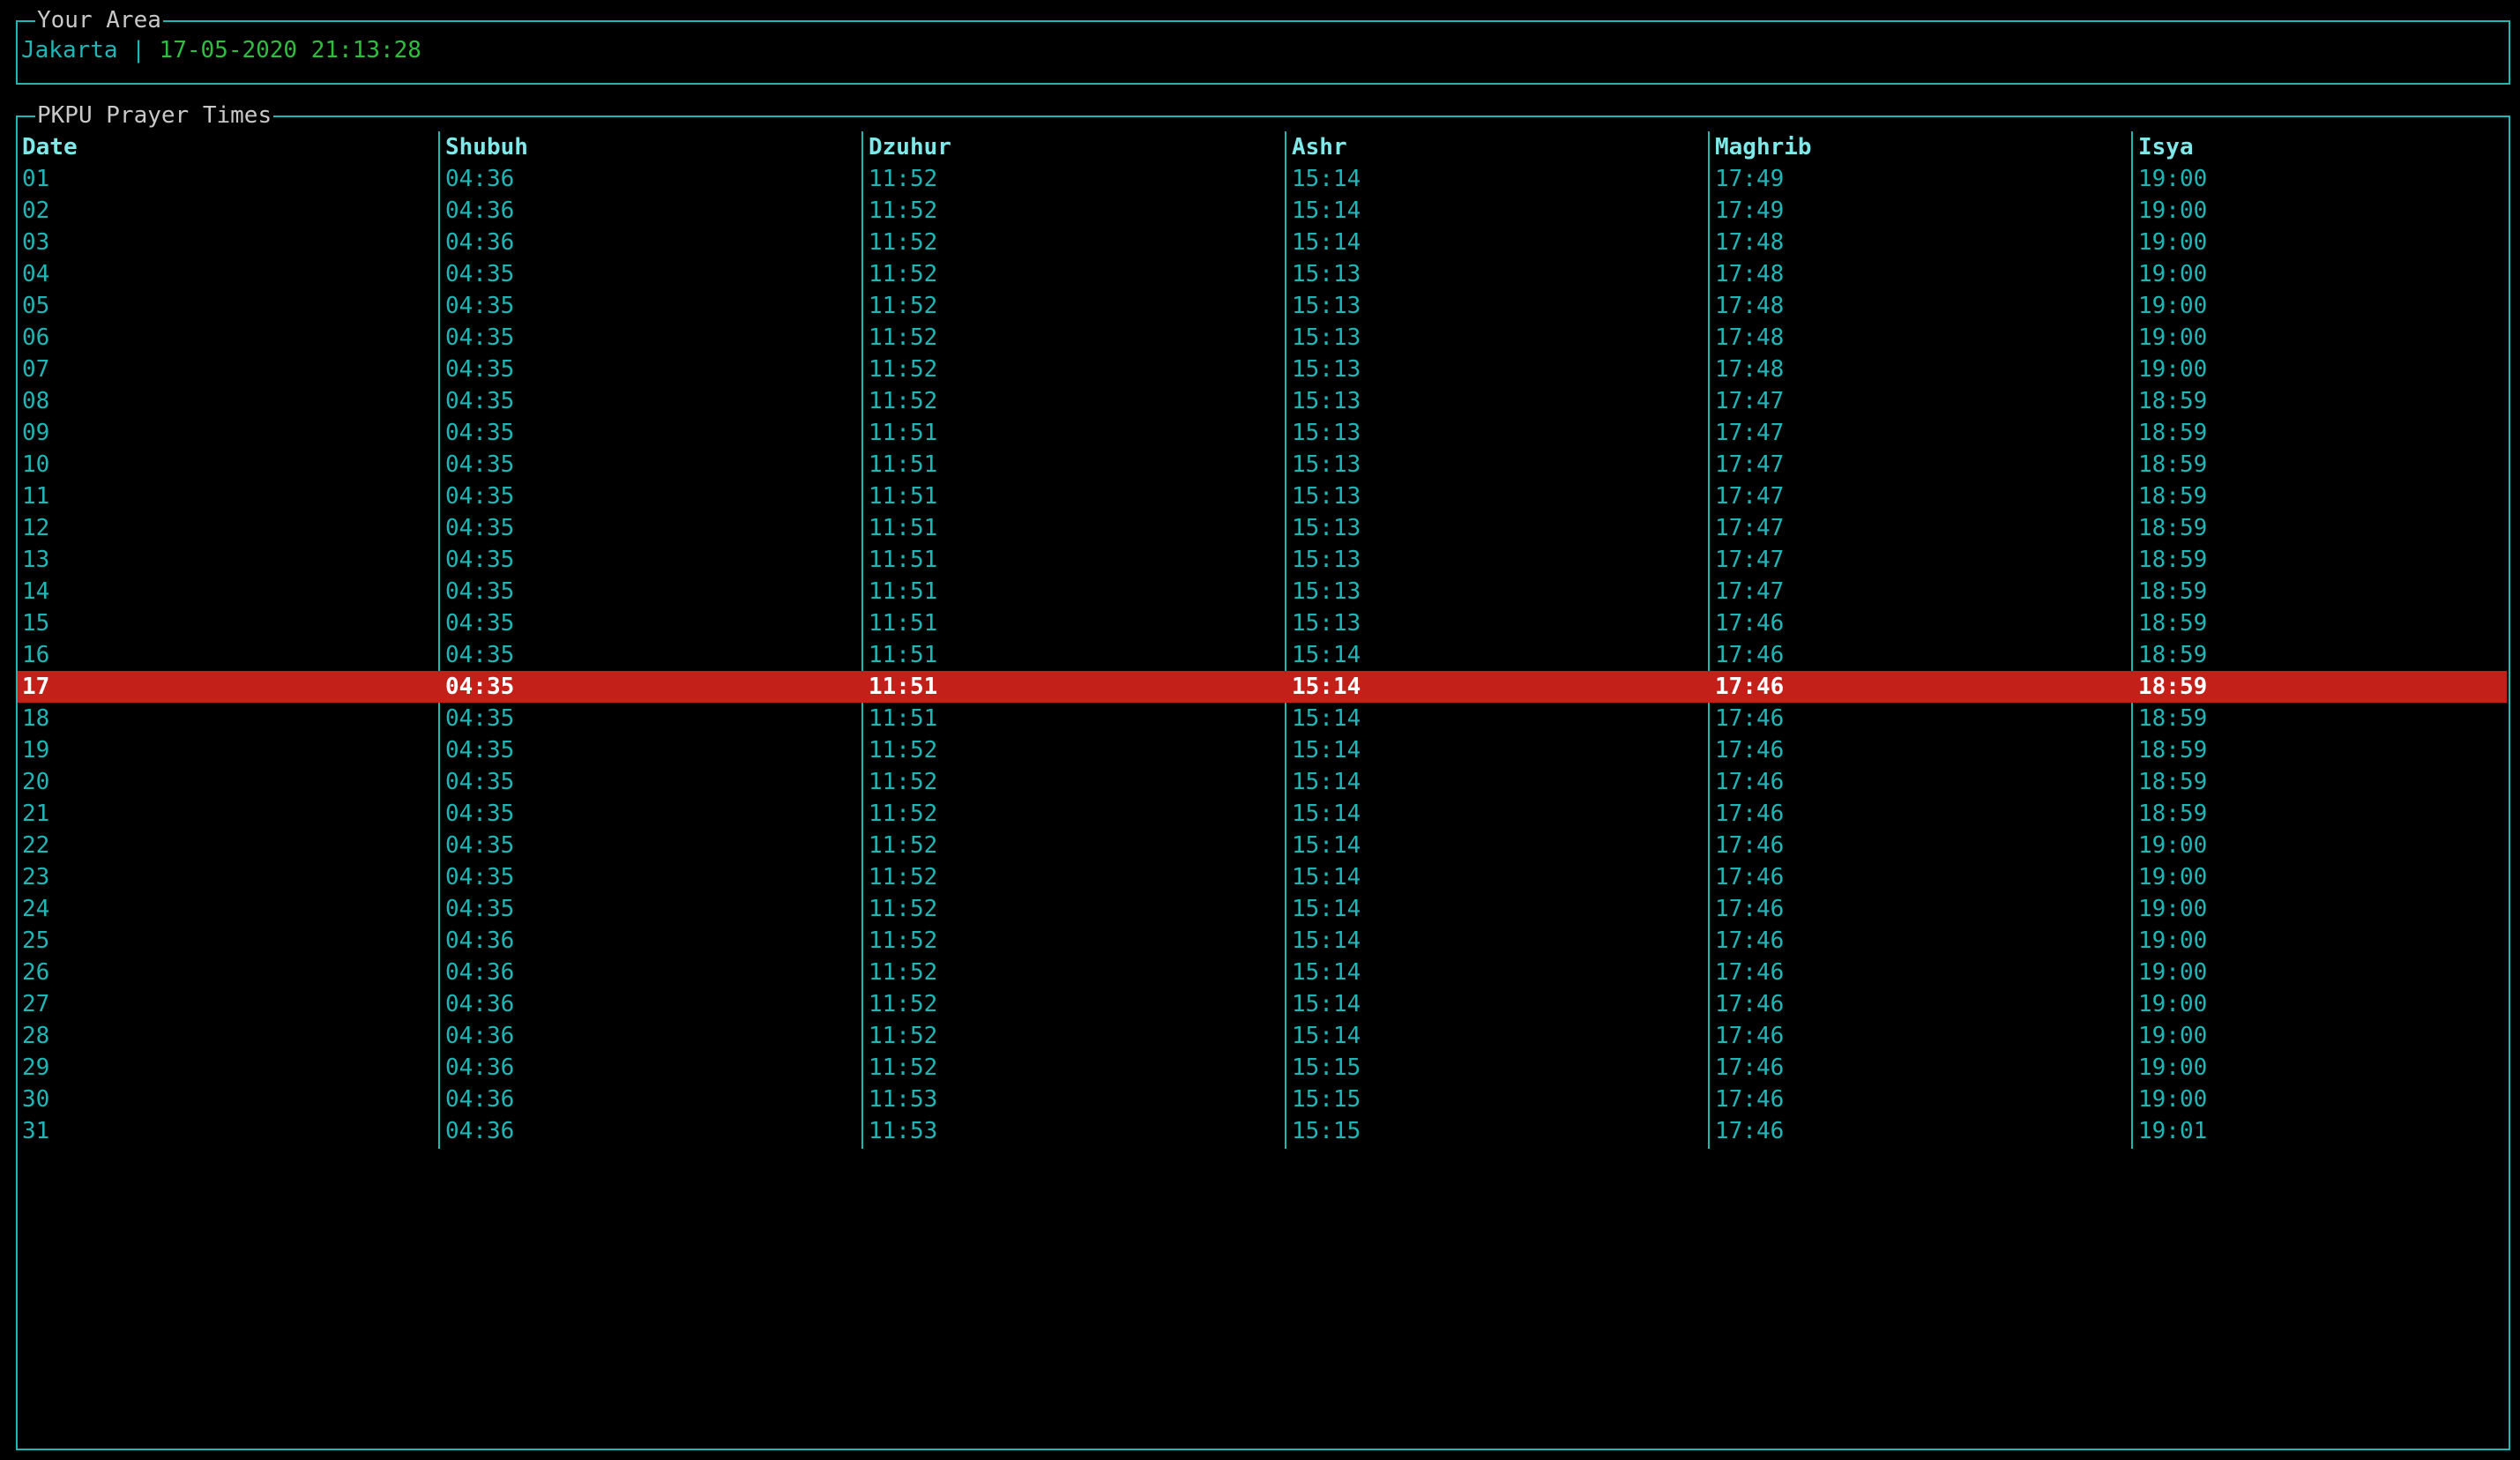 This screenshot has height=1460, width=2520. Describe the element at coordinates (1263, 1131) in the screenshot. I see `table-row: 31 04:36 11:53 15:15 17:46 19:01` at that location.